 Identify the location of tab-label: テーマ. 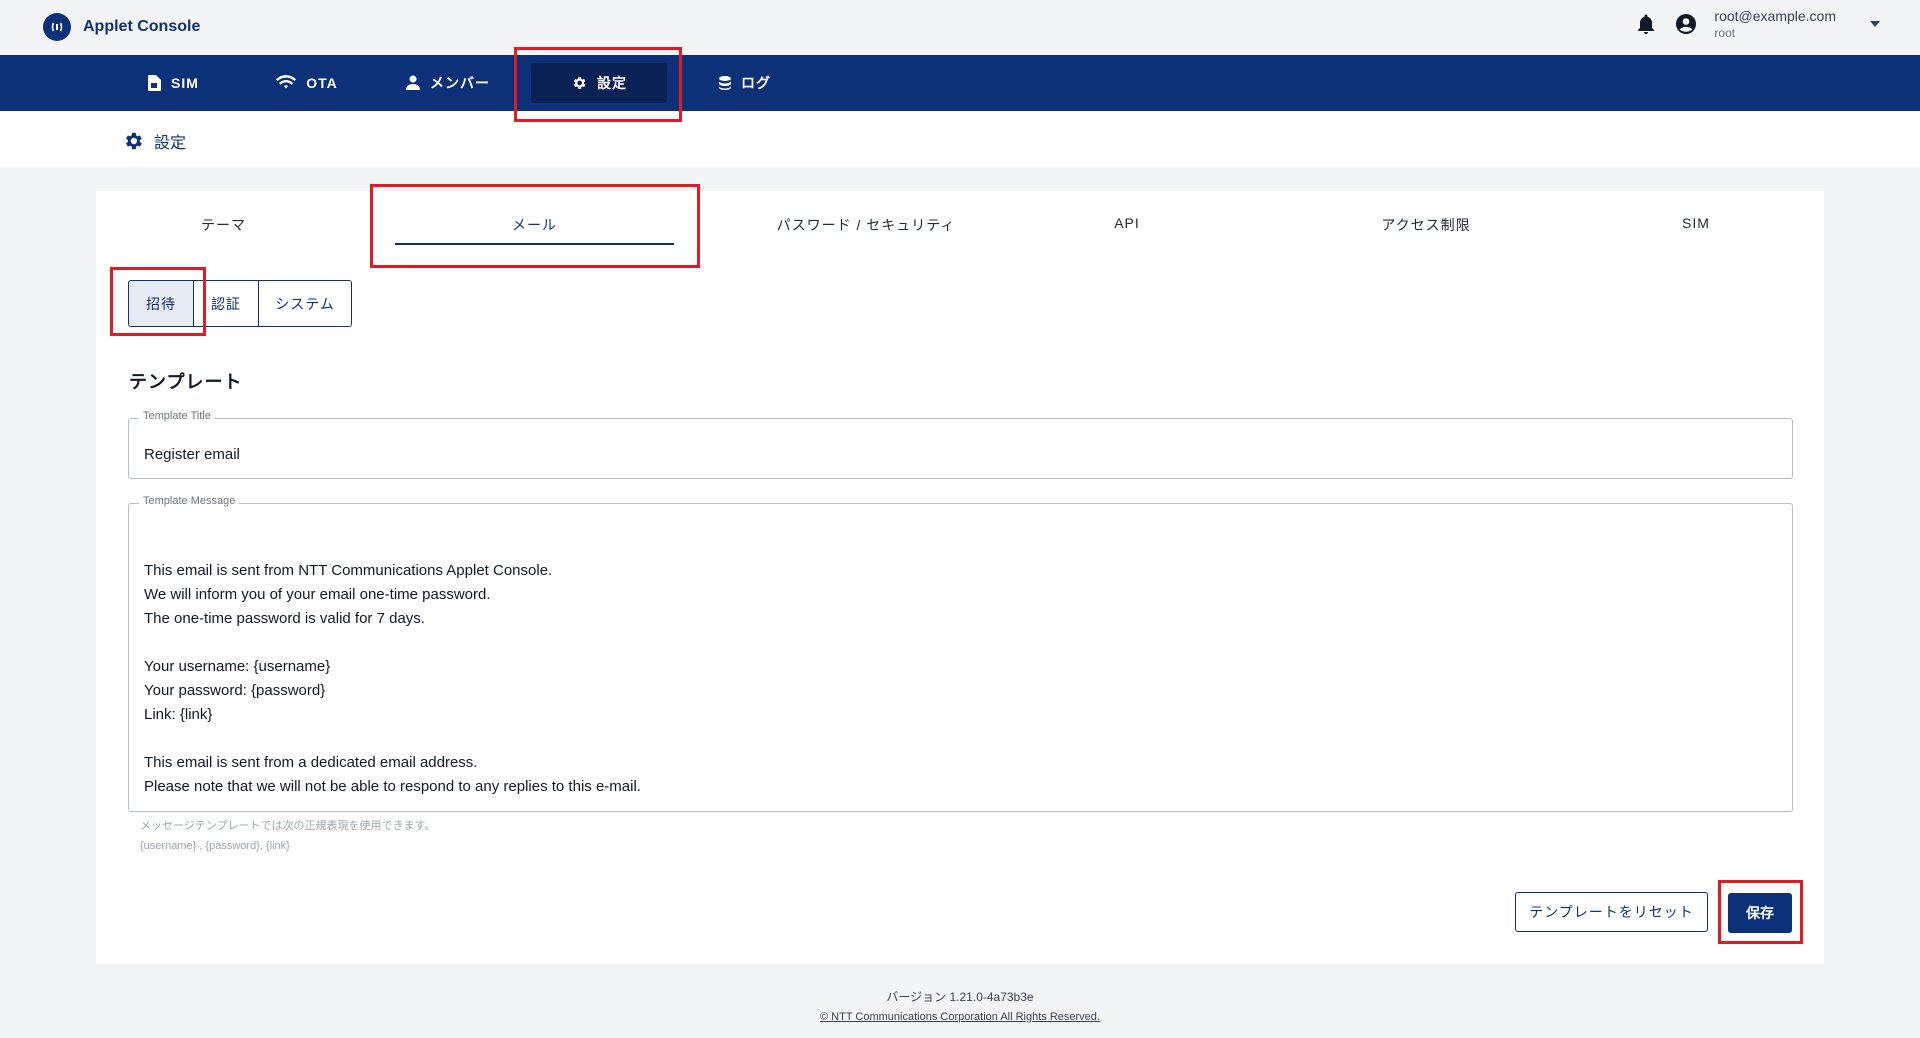
(223, 225).